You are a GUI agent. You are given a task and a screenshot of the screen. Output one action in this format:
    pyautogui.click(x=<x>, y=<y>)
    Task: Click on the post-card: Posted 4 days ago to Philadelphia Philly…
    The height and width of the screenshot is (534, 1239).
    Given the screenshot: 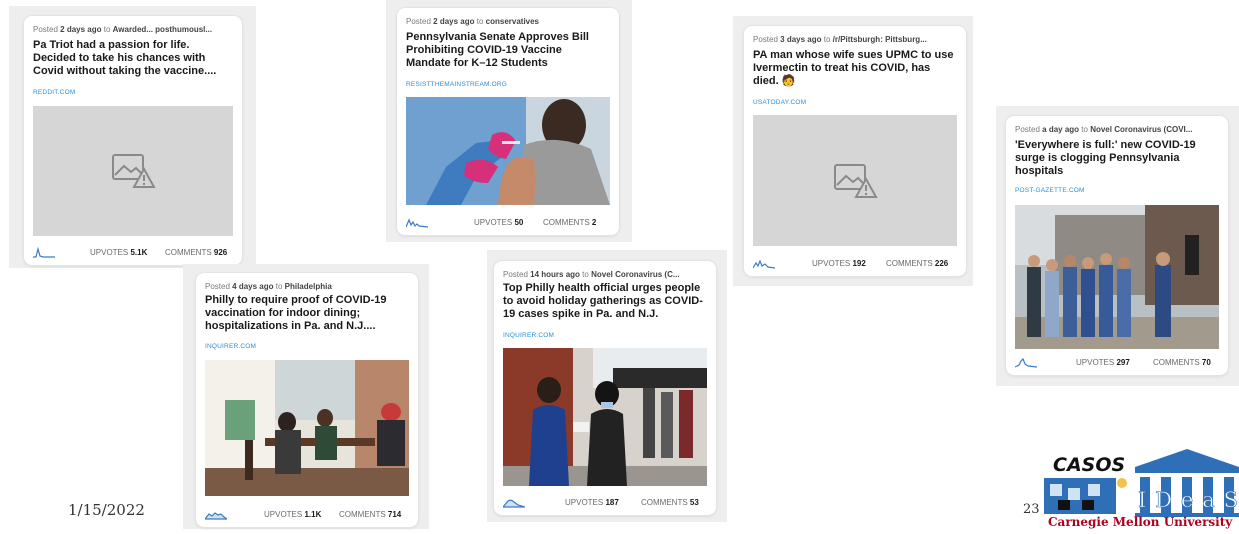 What is the action you would take?
    pyautogui.click(x=307, y=400)
    